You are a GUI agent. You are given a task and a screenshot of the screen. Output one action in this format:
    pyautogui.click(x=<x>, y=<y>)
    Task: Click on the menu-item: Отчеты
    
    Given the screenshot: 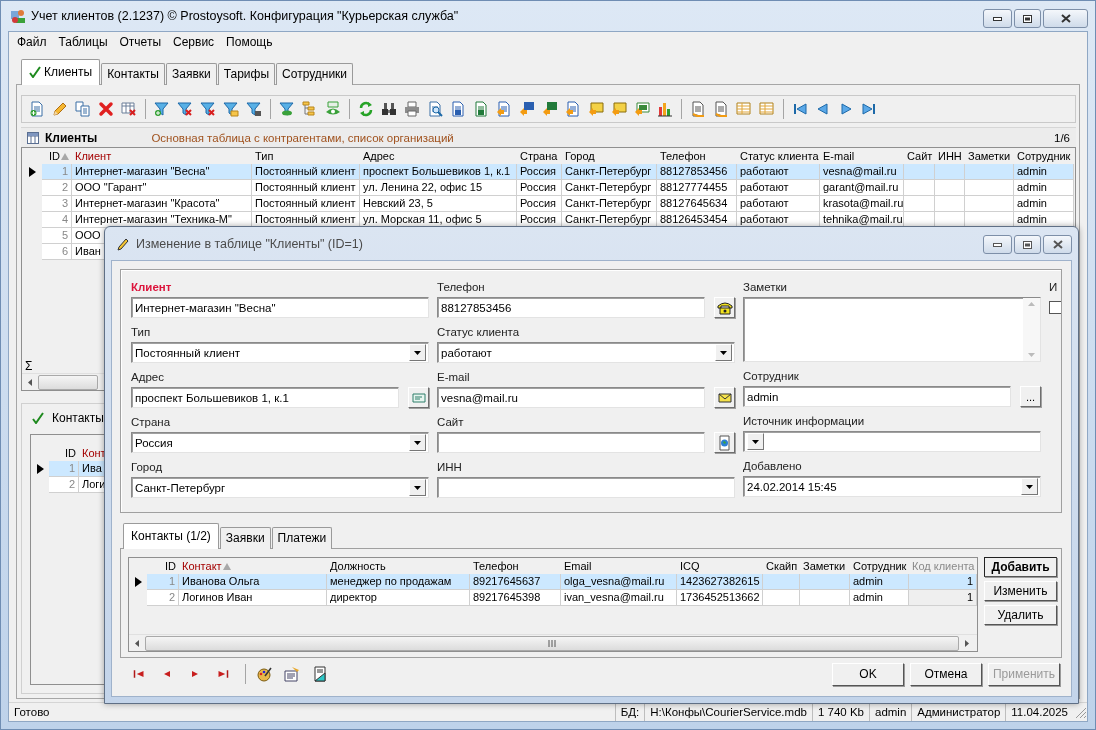 What is the action you would take?
    pyautogui.click(x=140, y=42)
    